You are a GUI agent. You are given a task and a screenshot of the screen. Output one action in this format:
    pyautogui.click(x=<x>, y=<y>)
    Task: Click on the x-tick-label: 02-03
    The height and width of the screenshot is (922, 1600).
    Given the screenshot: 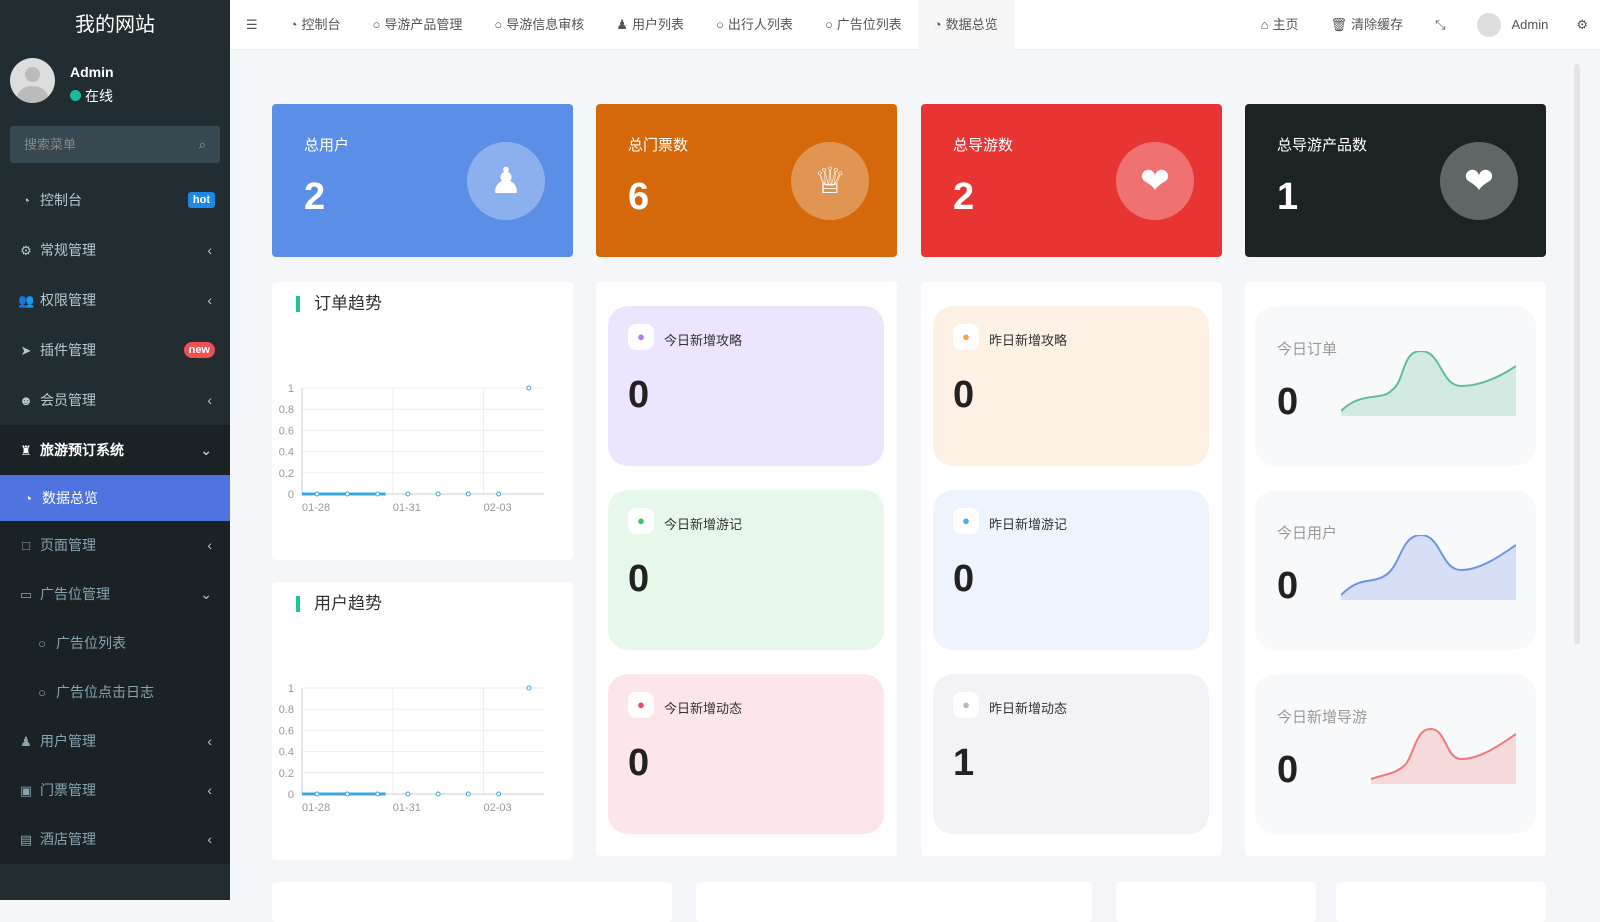 What is the action you would take?
    pyautogui.click(x=498, y=808)
    